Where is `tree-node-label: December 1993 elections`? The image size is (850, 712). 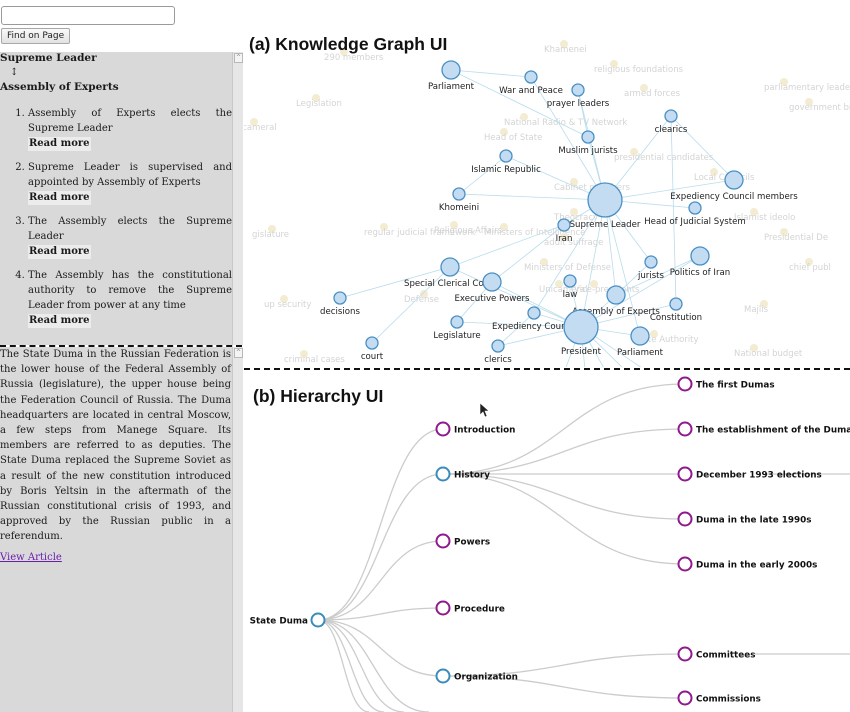 tree-node-label: December 1993 elections is located at coordinates (759, 476).